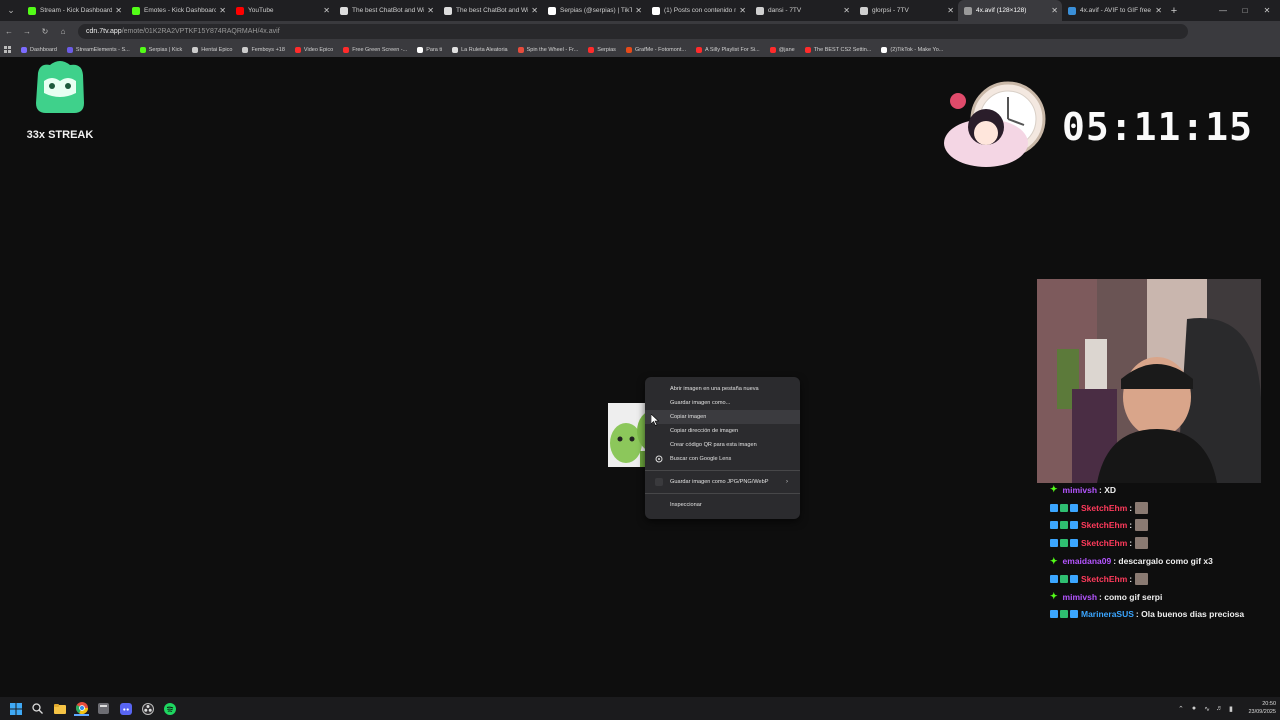 This screenshot has height=720, width=1280. I want to click on menu-item: Crear código QR para esta imagen, so click(722, 445).